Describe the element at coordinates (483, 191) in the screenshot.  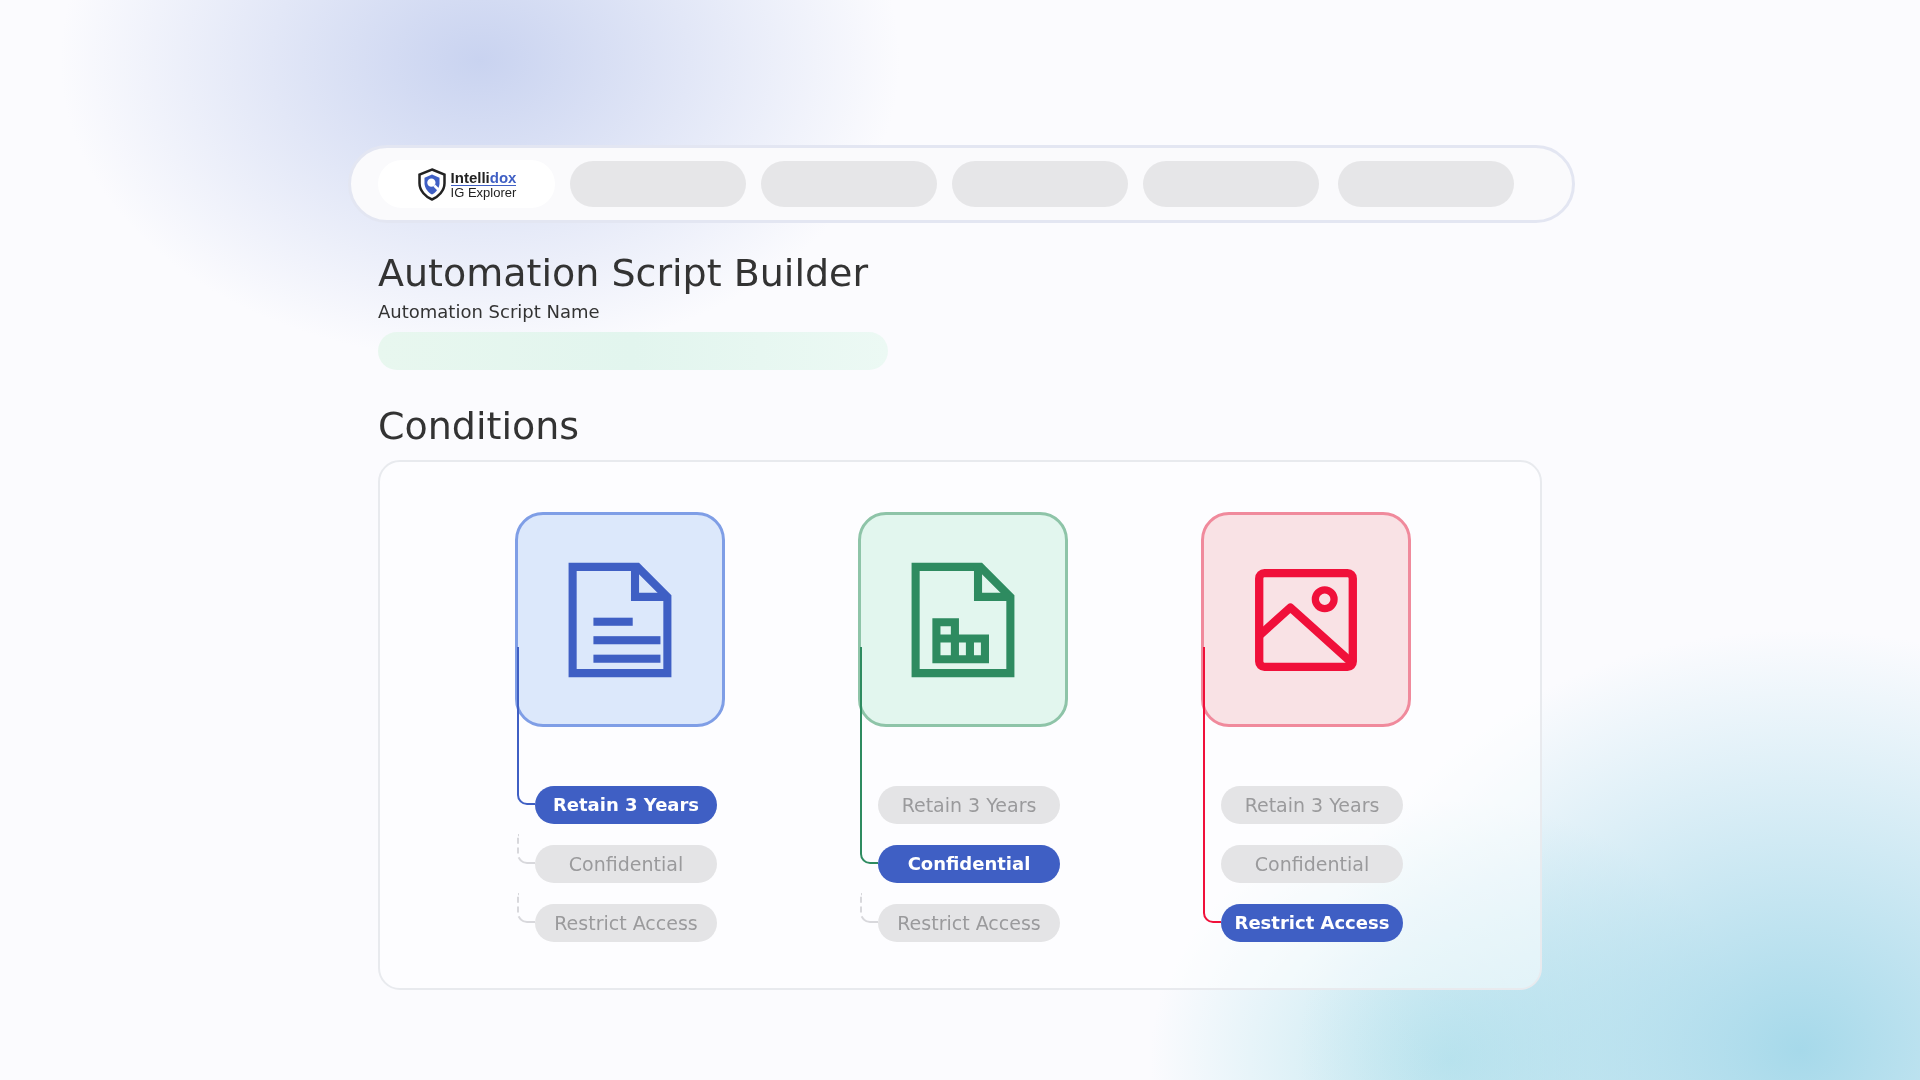
I see `brand-subtitle: IG Explorer` at that location.